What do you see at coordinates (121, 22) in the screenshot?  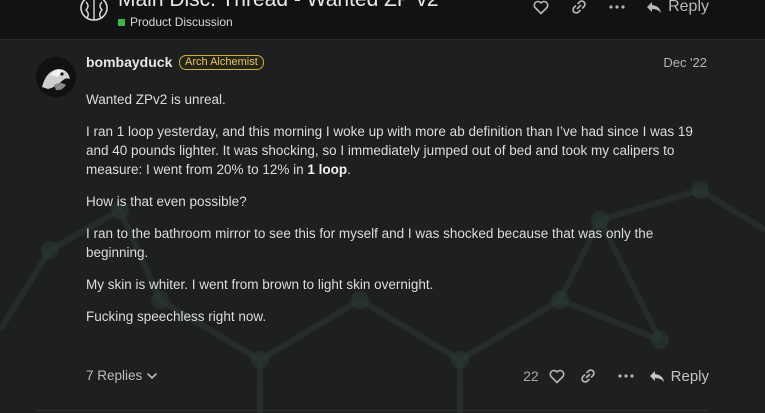 I see `category-color-swatch` at bounding box center [121, 22].